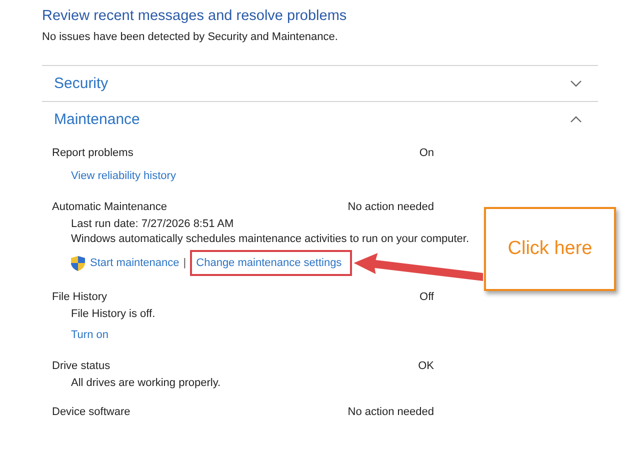 The width and height of the screenshot is (640, 462). What do you see at coordinates (427, 297) in the screenshot?
I see `status-text: Off` at bounding box center [427, 297].